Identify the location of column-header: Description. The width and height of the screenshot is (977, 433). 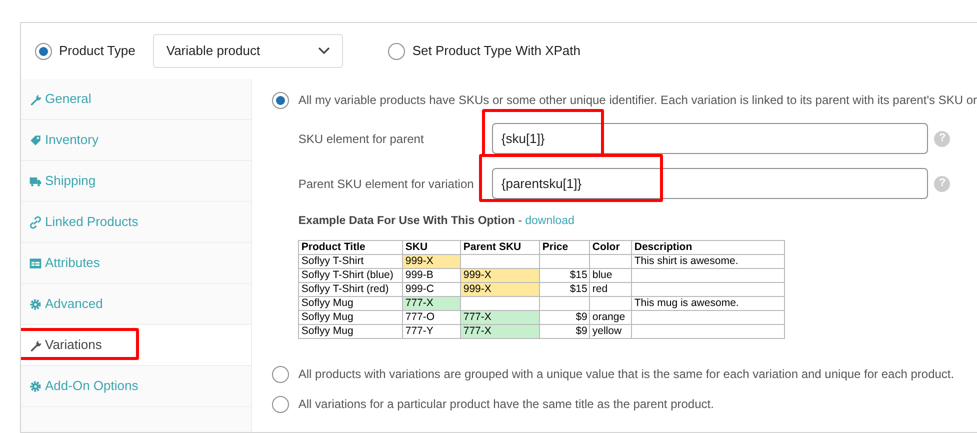
(708, 247).